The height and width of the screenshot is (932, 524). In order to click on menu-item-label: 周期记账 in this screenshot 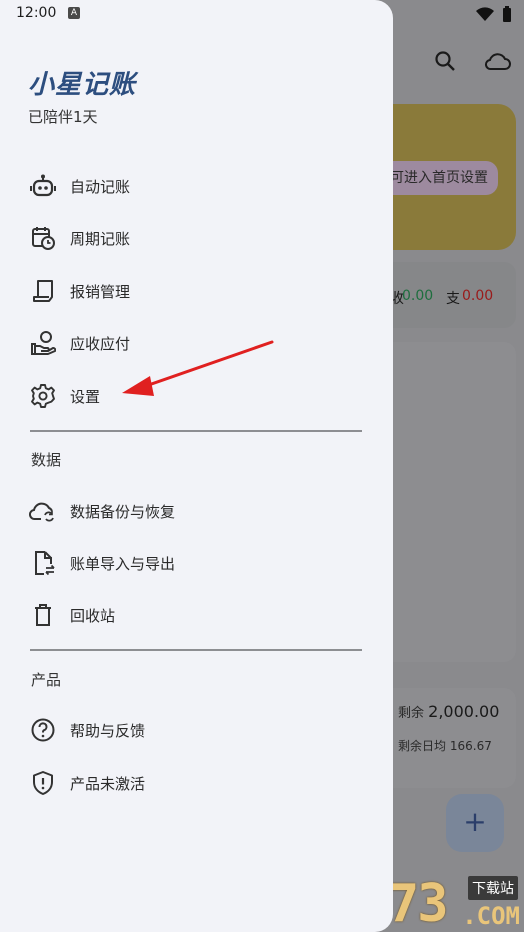, I will do `click(100, 238)`.